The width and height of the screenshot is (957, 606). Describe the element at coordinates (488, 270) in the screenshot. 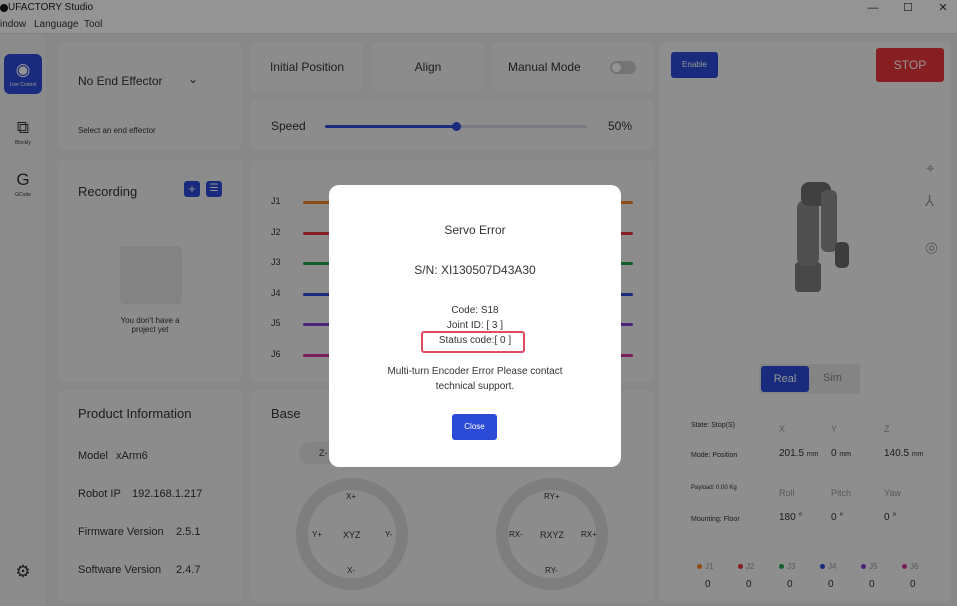

I see `serial-number: XI130507D43A30` at that location.